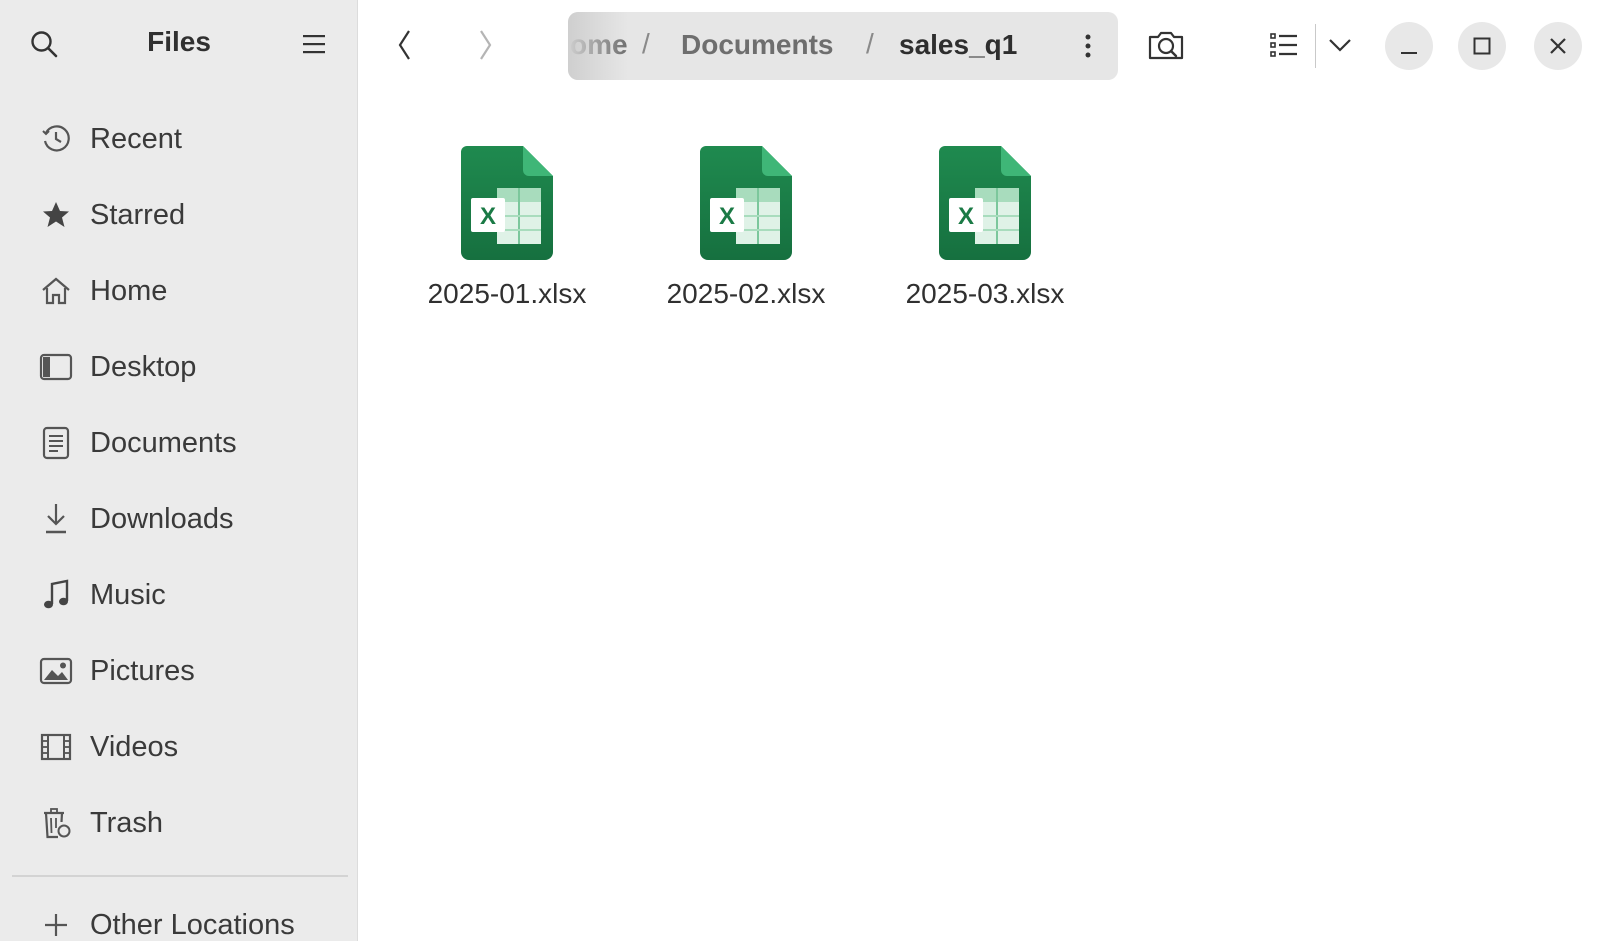  Describe the element at coordinates (598, 46) in the screenshot. I see `path-overflow-fade` at that location.